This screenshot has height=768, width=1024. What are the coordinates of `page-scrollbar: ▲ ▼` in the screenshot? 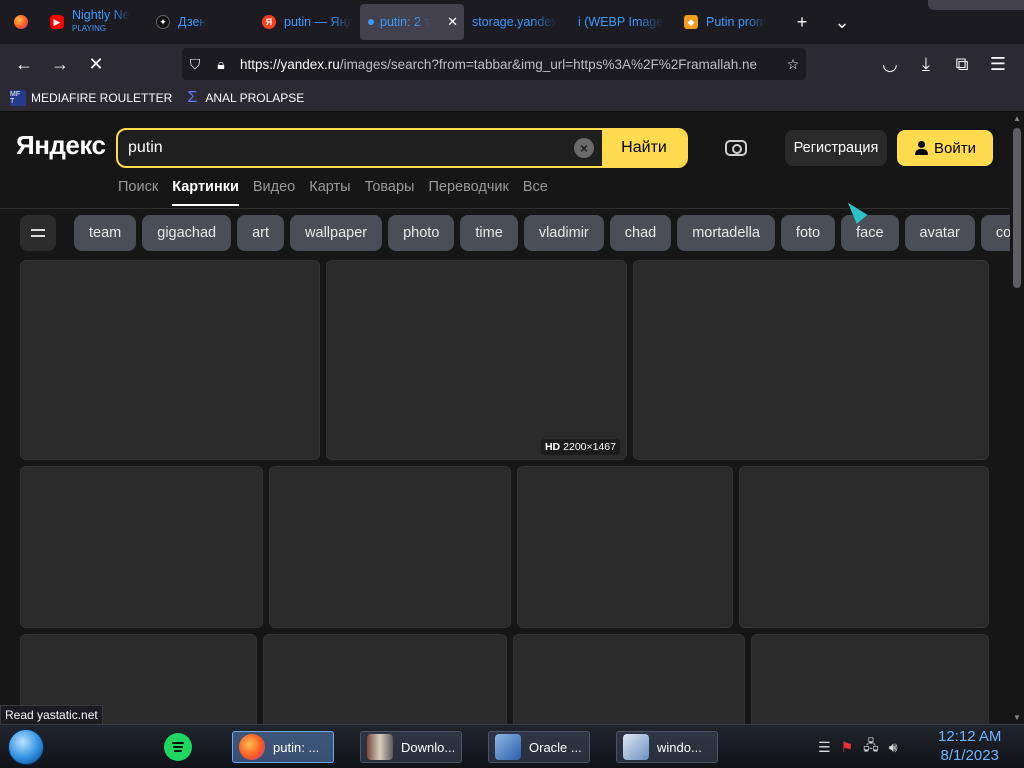 It's located at (1017, 418).